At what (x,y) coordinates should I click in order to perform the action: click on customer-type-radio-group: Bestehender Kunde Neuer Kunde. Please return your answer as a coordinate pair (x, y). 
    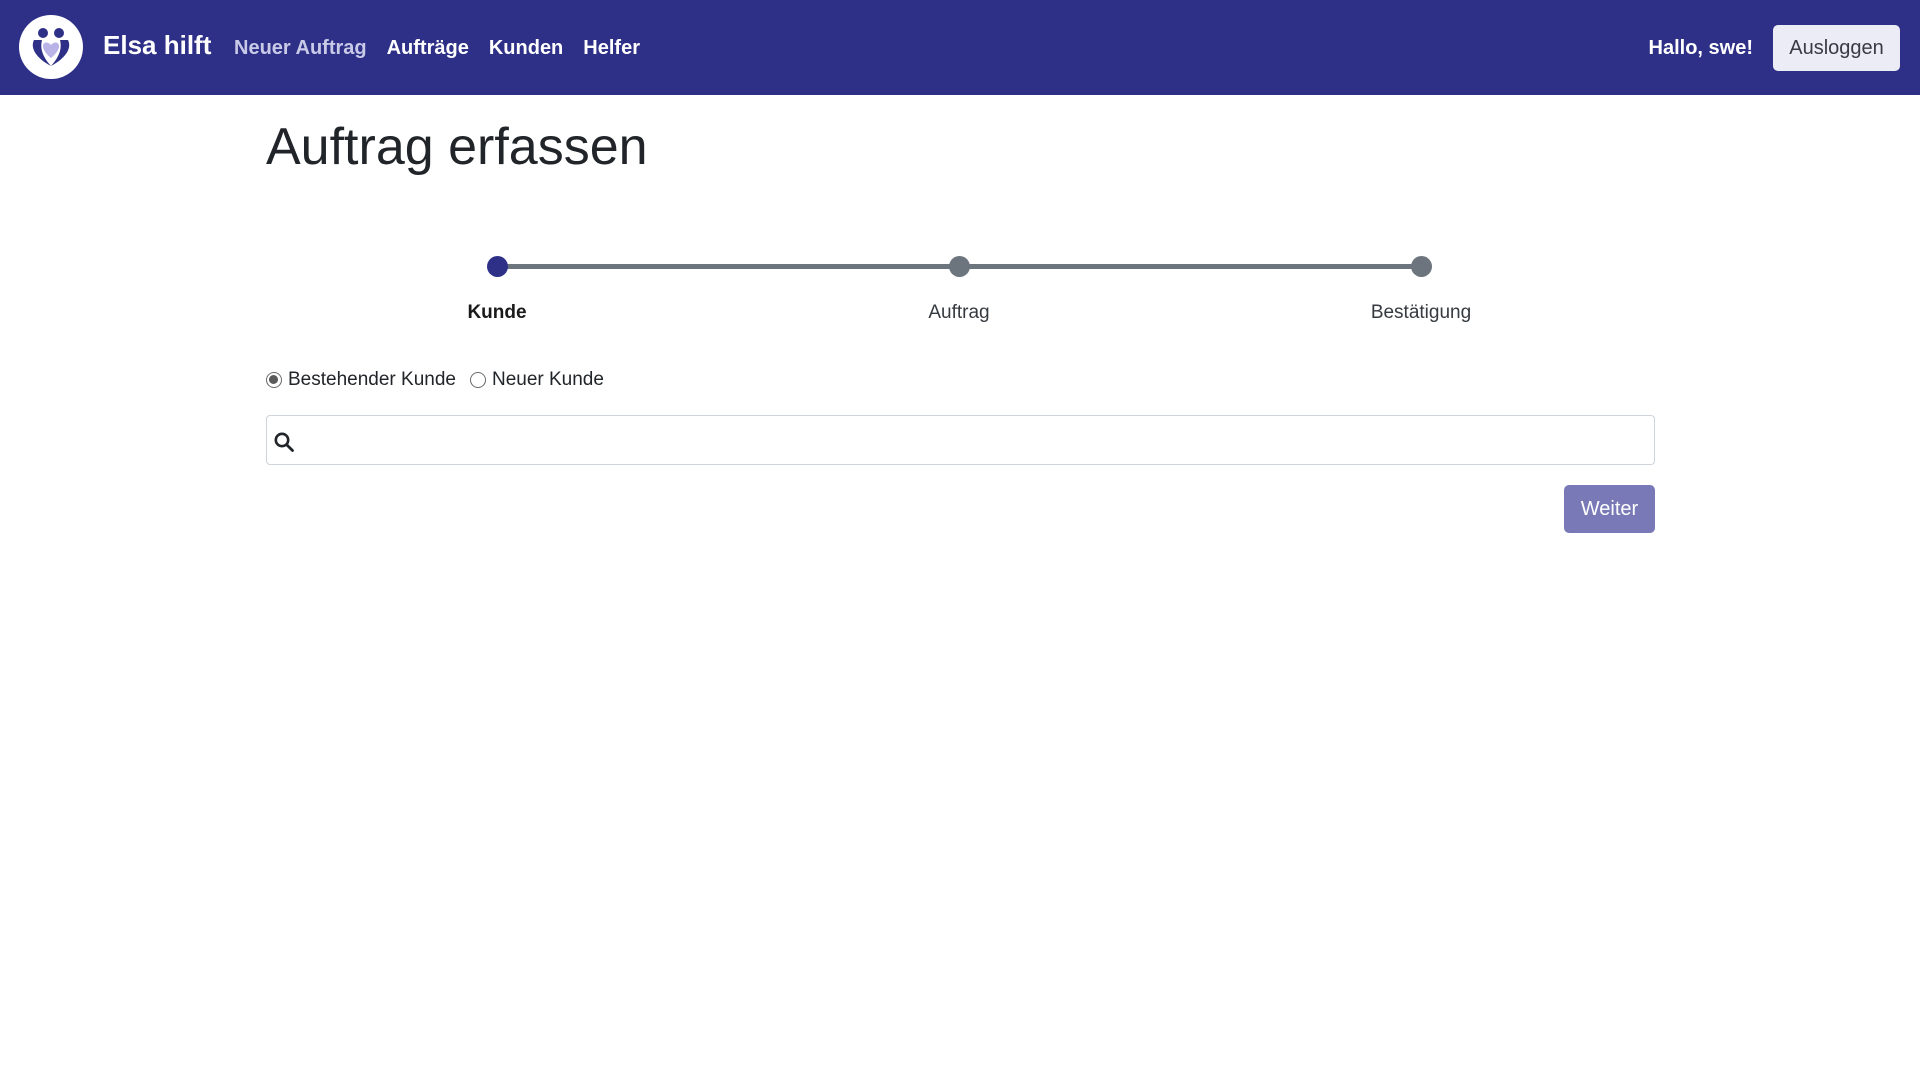
    Looking at the image, I should click on (435, 380).